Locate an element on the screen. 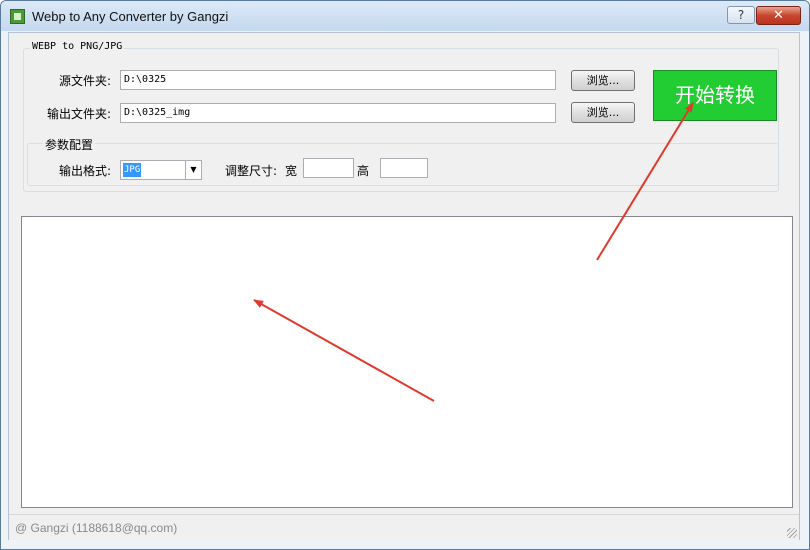 The height and width of the screenshot is (550, 810). title-bar: Webp to Any Converter by Gangzi ? ✕ is located at coordinates (405, 16).